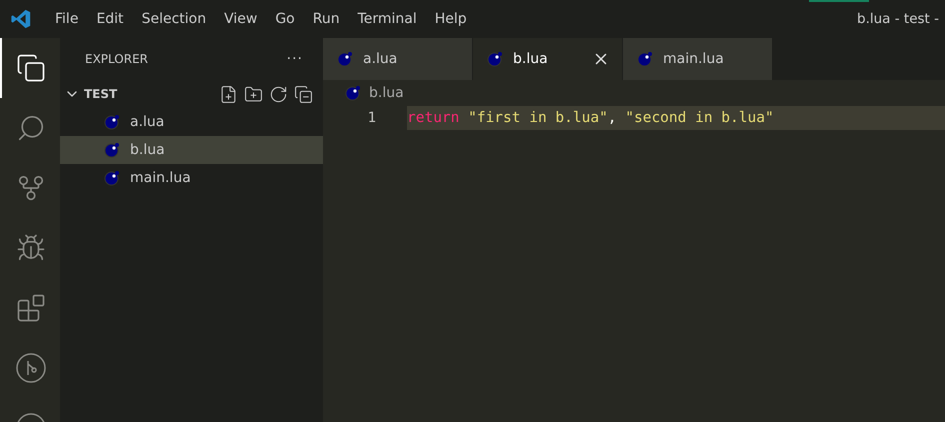  What do you see at coordinates (191, 178) in the screenshot?
I see `explorer-entry: main.lua` at bounding box center [191, 178].